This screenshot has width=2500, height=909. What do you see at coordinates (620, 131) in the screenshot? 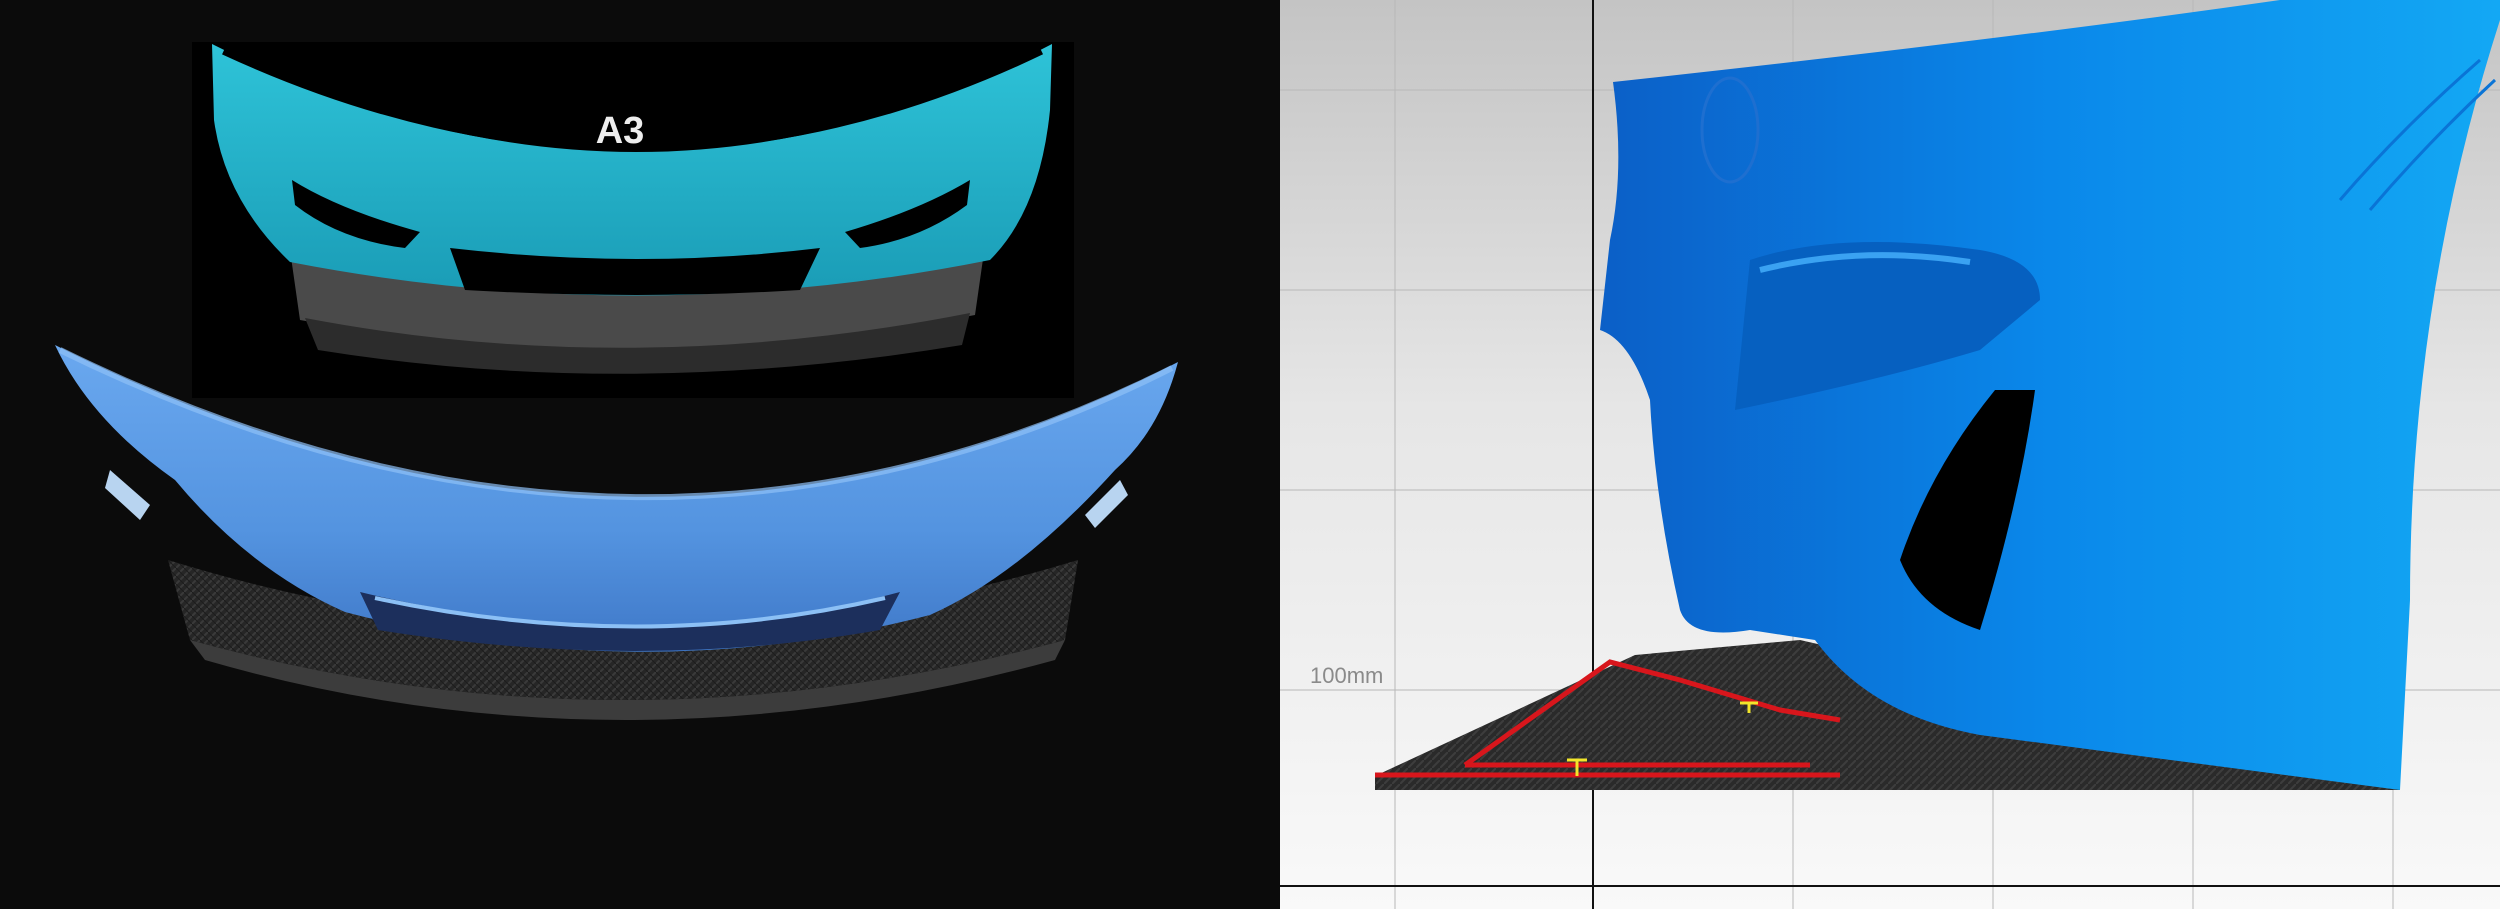
I see `inset-label: A3` at bounding box center [620, 131].